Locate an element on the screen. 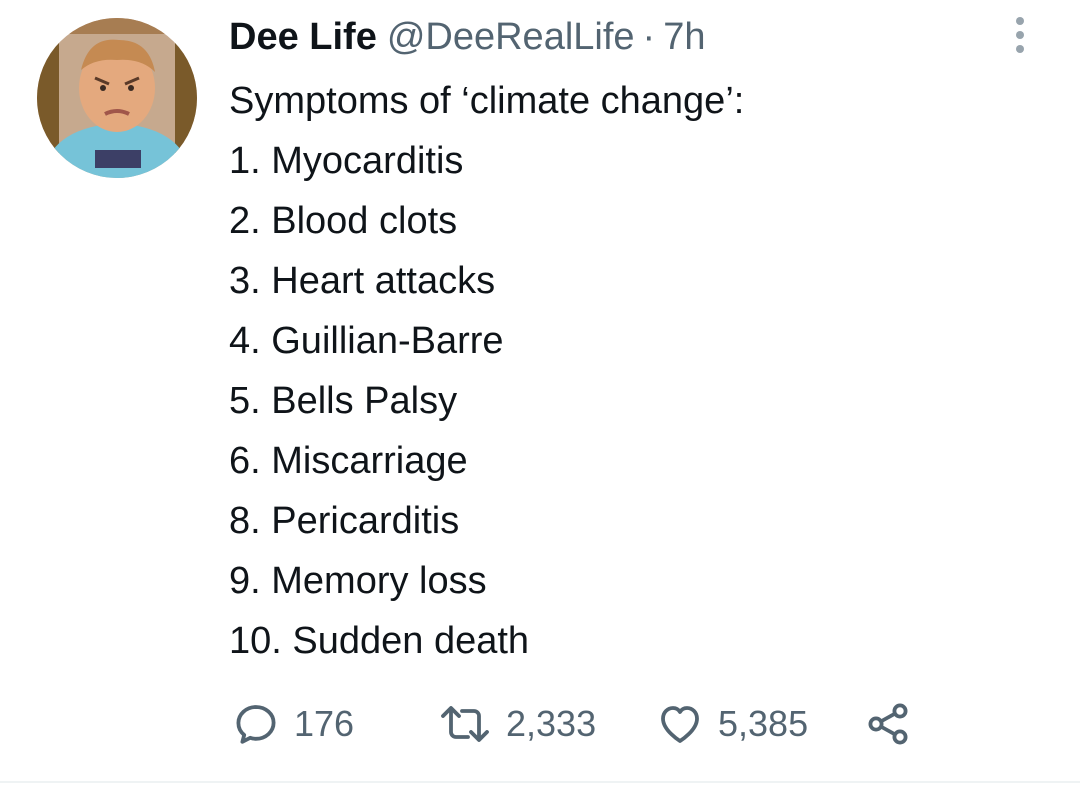  like-count: 5,385 is located at coordinates (763, 723).